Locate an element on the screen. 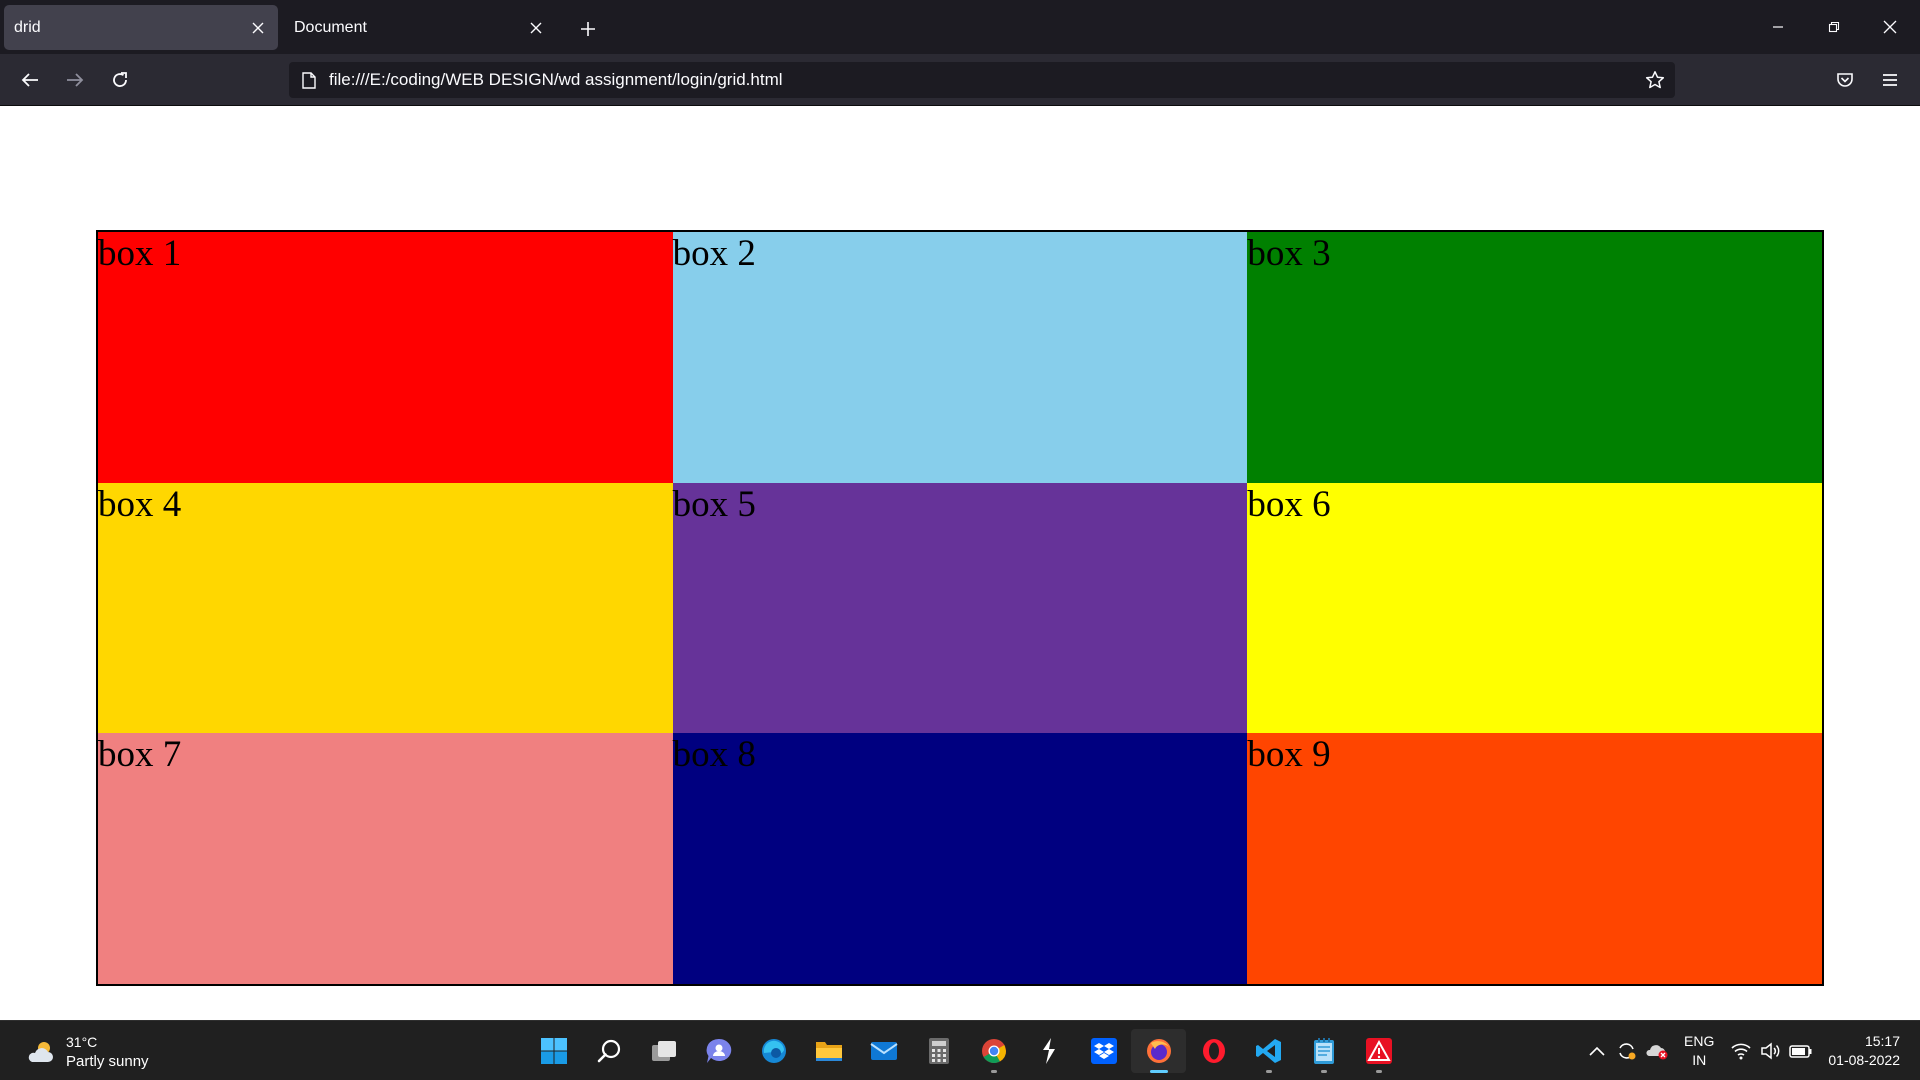  reload-icon is located at coordinates (120, 79).